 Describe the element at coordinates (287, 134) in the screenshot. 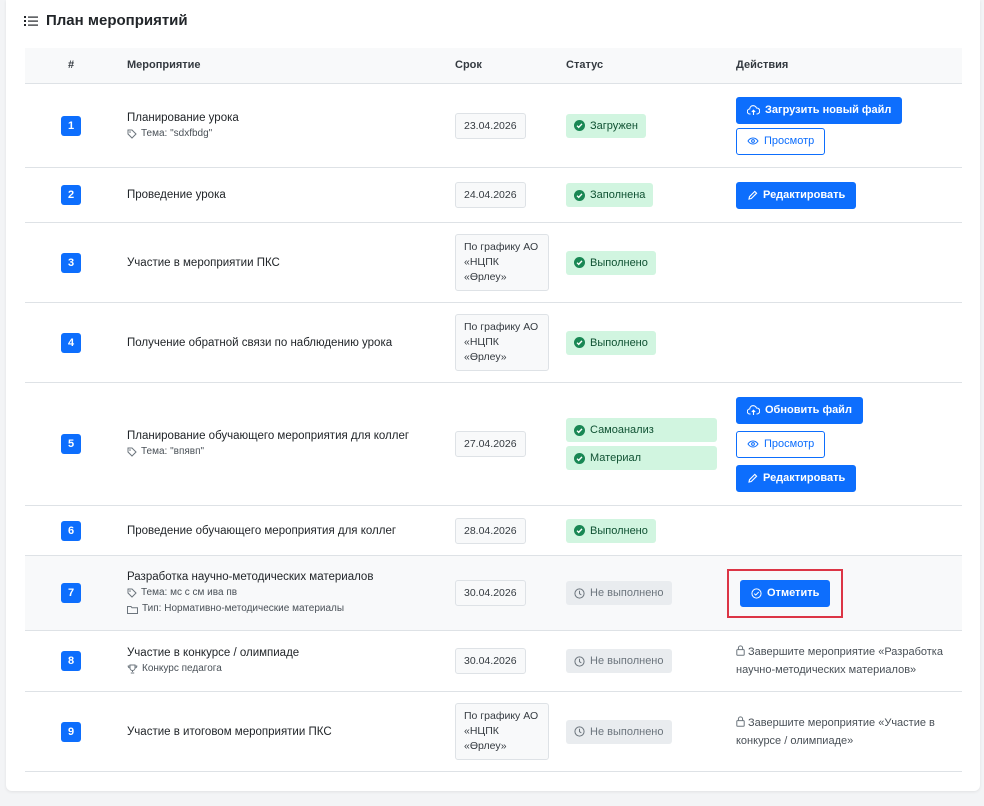

I see `event-topic: Тема: "sdxfbdg"` at that location.